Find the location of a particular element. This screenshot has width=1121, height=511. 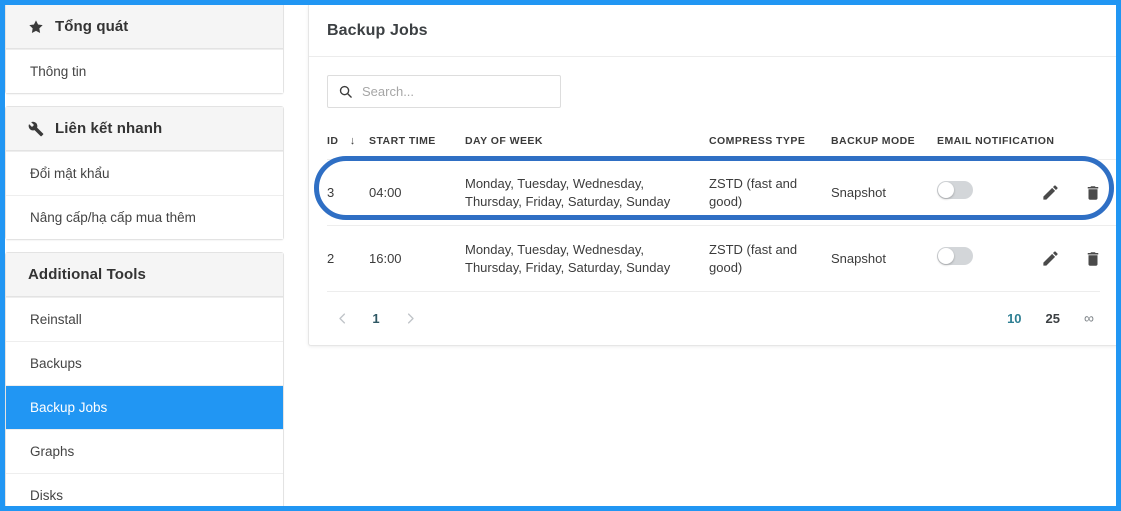

column-header-backup-mode: BACKUP MODE is located at coordinates (884, 147).